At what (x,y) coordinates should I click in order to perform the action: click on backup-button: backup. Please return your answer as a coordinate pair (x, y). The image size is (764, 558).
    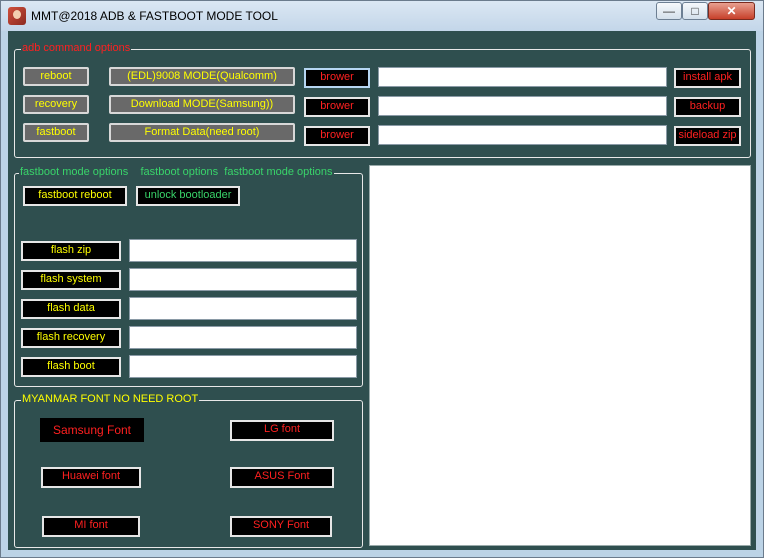
    Looking at the image, I should click on (707, 107).